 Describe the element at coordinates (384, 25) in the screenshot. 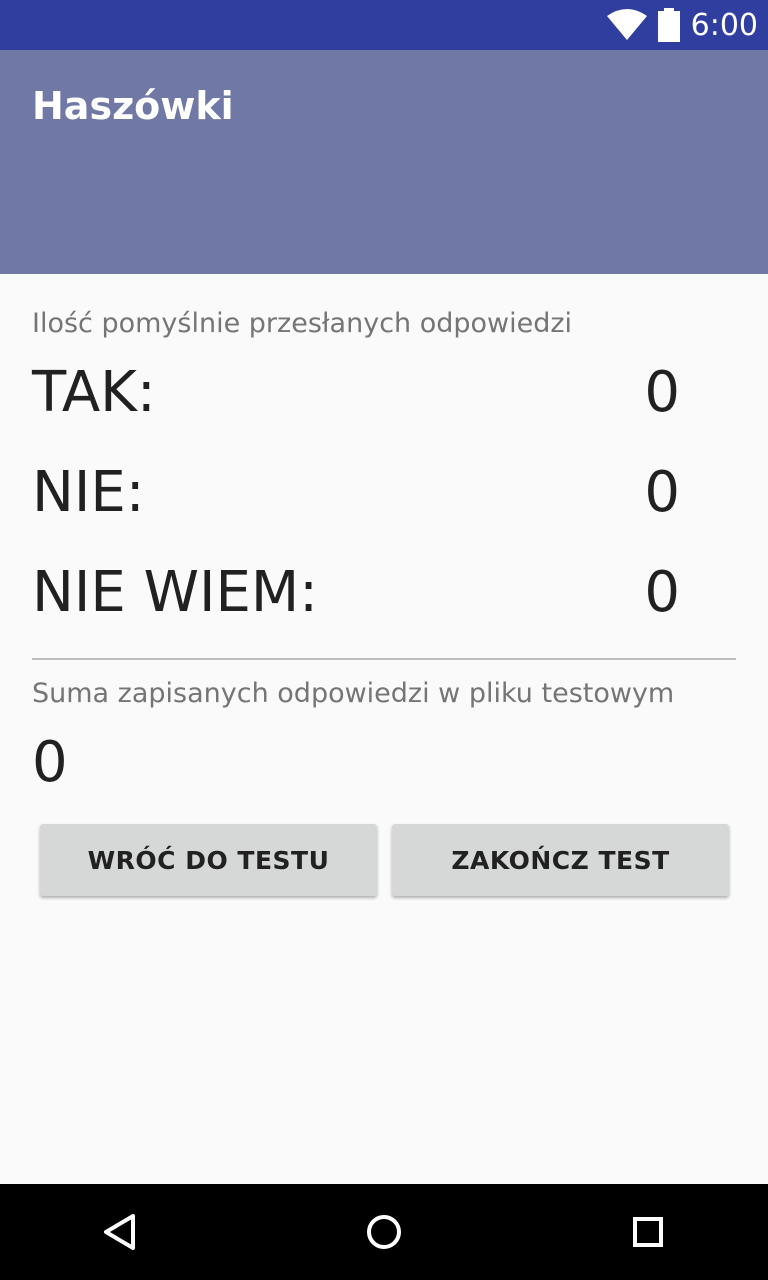

I see `status-bar: 6:00` at that location.